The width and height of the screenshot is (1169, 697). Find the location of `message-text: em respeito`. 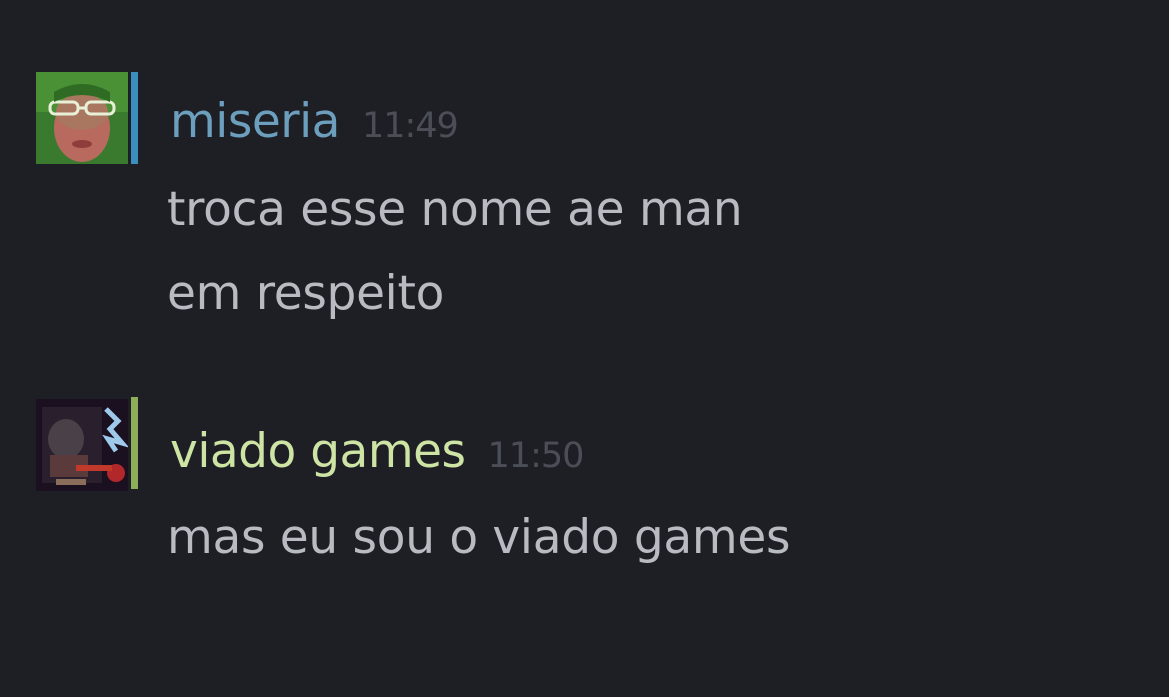

message-text: em respeito is located at coordinates (306, 293).